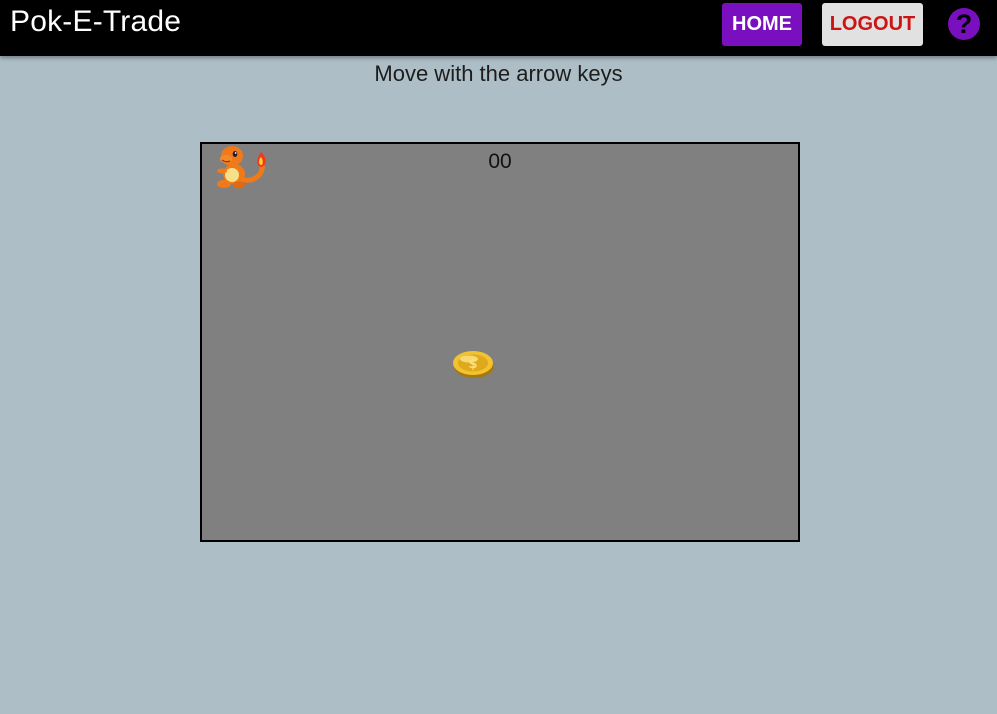 Image resolution: width=997 pixels, height=714 pixels. What do you see at coordinates (95, 22) in the screenshot?
I see `brand-title: Pok-E-Trade` at bounding box center [95, 22].